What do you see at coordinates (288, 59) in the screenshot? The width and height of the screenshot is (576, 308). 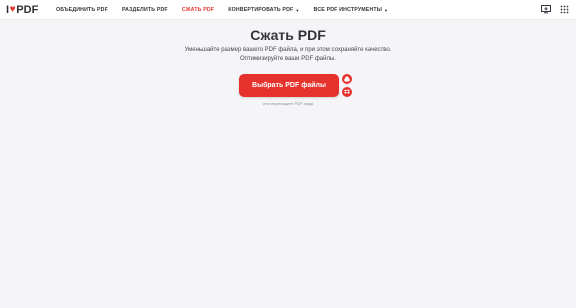 I see `subtitle-line: Оптимизируйте ваши PDF файлы.` at bounding box center [288, 59].